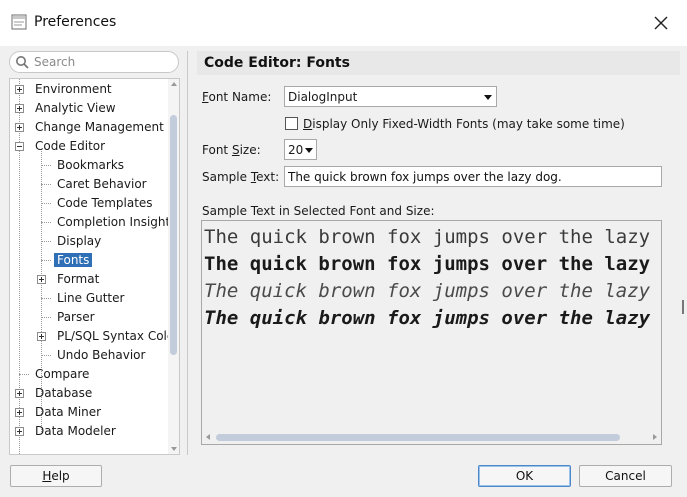 The height and width of the screenshot is (497, 687). What do you see at coordinates (75, 22) in the screenshot?
I see `window-title: Preferences` at bounding box center [75, 22].